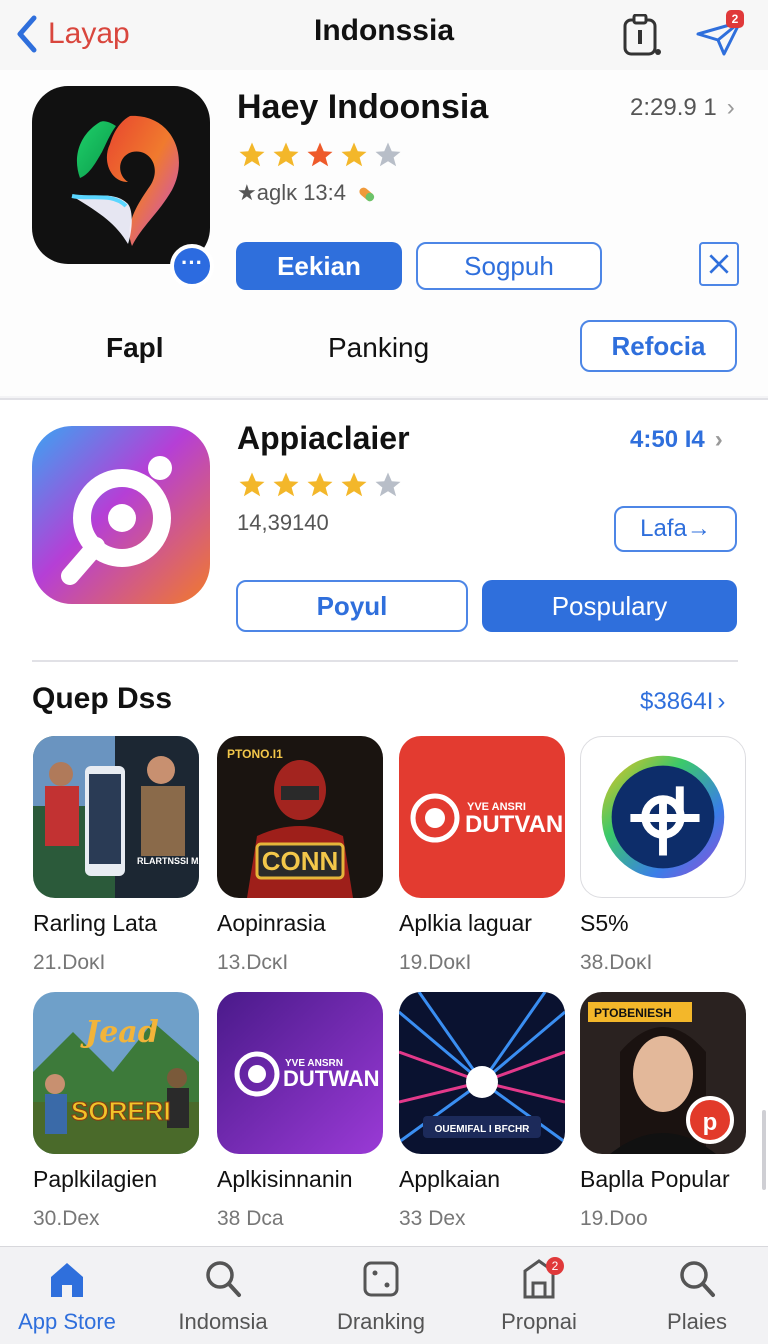 The width and height of the screenshot is (768, 1344). I want to click on send-button: 2, so click(720, 34).